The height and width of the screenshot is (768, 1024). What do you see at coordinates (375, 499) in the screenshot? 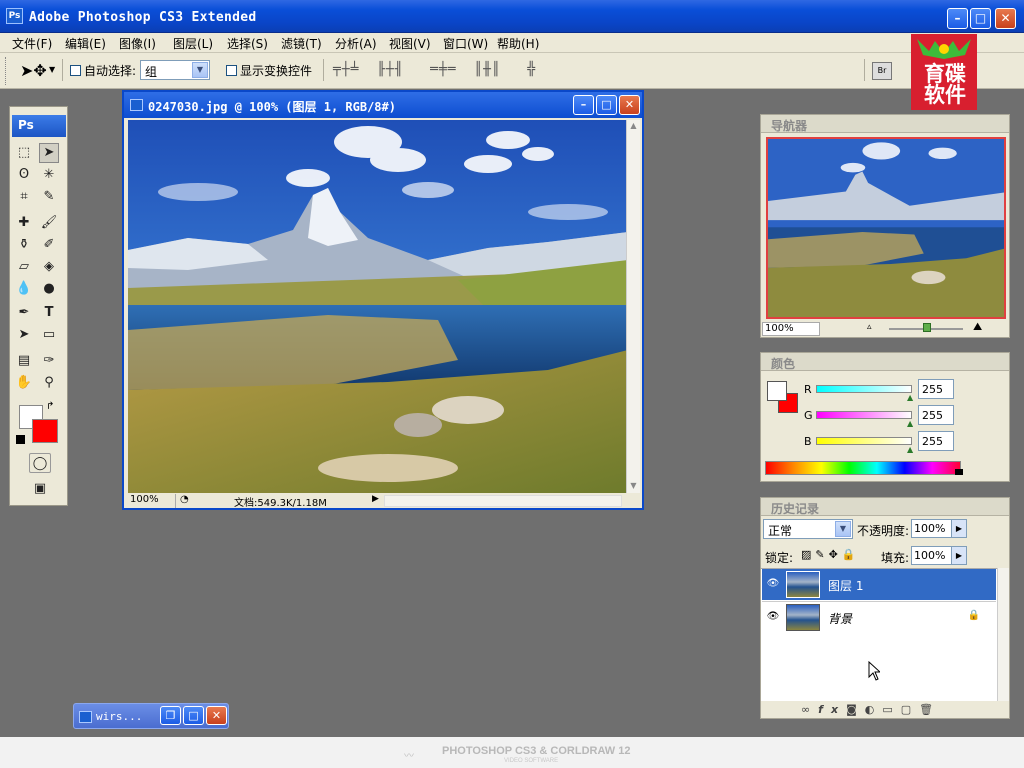
I see `status-menu-arrow-icon: ▶` at bounding box center [375, 499].